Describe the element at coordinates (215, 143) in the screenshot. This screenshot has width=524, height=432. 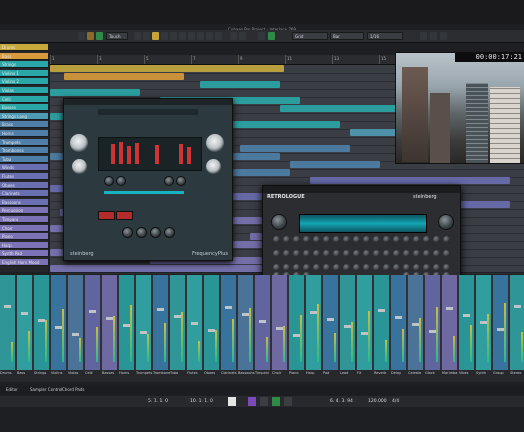
I see `output-gain-knob` at that location.